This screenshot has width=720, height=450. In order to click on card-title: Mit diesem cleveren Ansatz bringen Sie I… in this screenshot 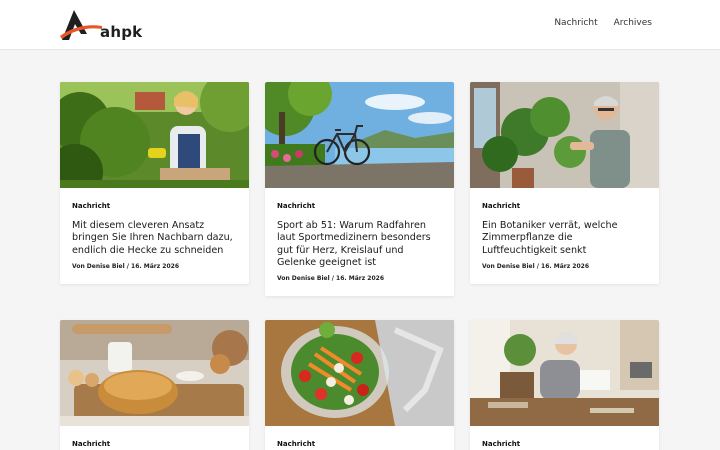, I will do `click(154, 238)`.